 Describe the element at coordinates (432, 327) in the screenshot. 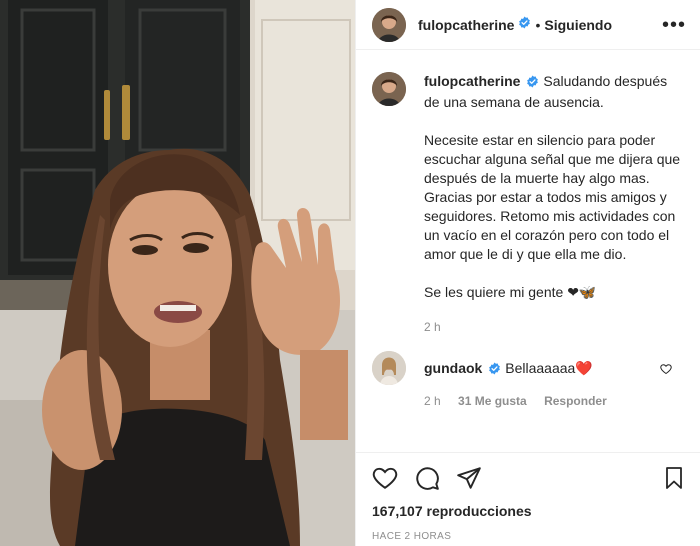

I see `caption-timestamp: 2 h` at that location.